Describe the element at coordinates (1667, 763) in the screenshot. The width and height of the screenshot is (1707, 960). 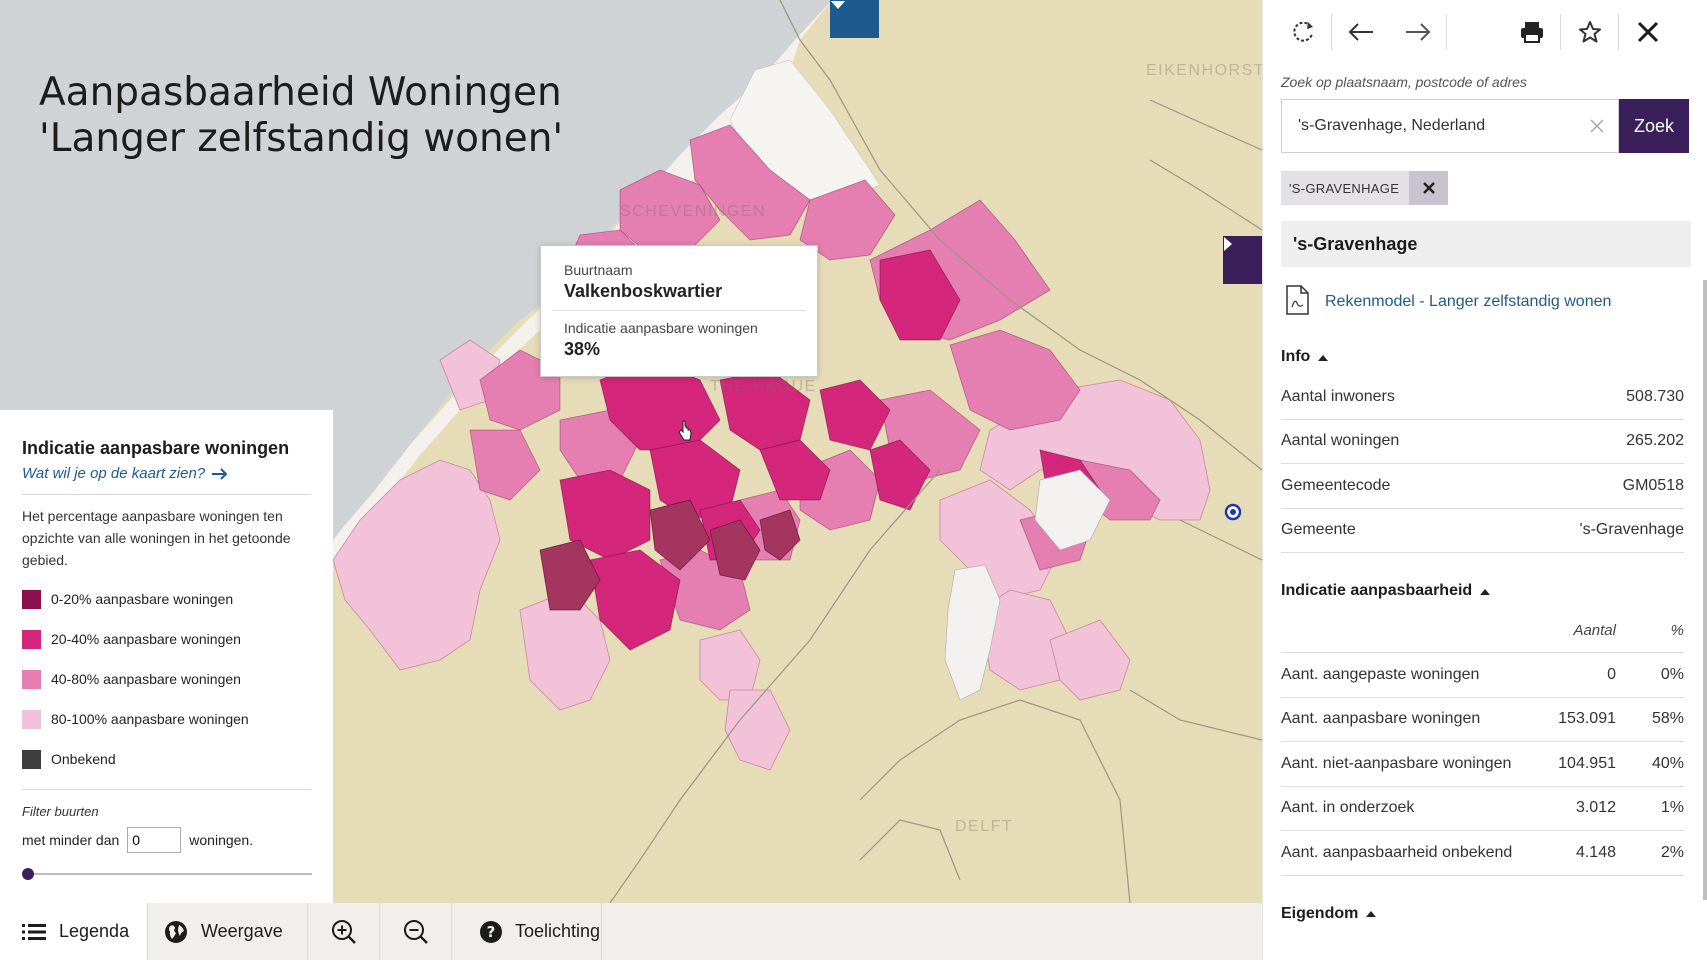
I see `row-pct: 40%` at that location.